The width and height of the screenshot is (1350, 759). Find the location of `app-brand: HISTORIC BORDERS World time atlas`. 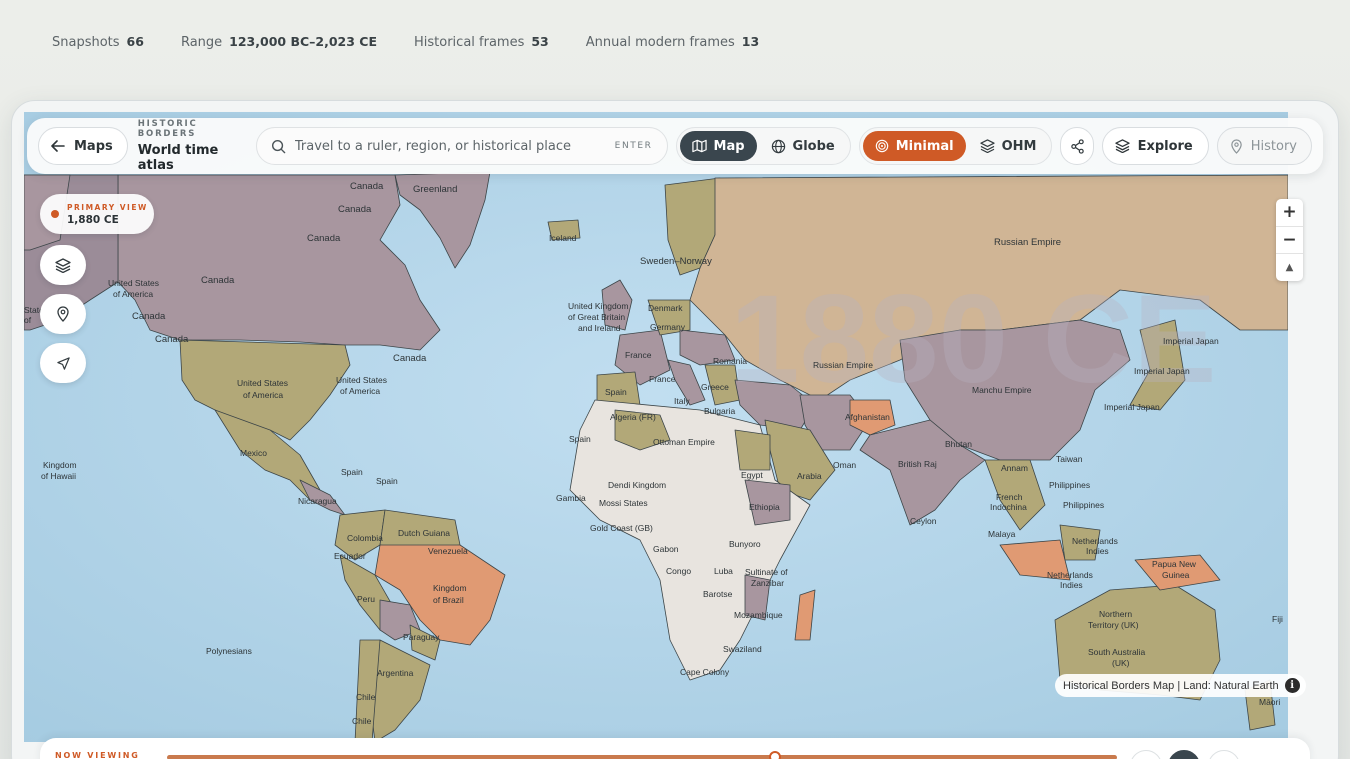

app-brand: HISTORIC BORDERS World time atlas is located at coordinates (191, 146).